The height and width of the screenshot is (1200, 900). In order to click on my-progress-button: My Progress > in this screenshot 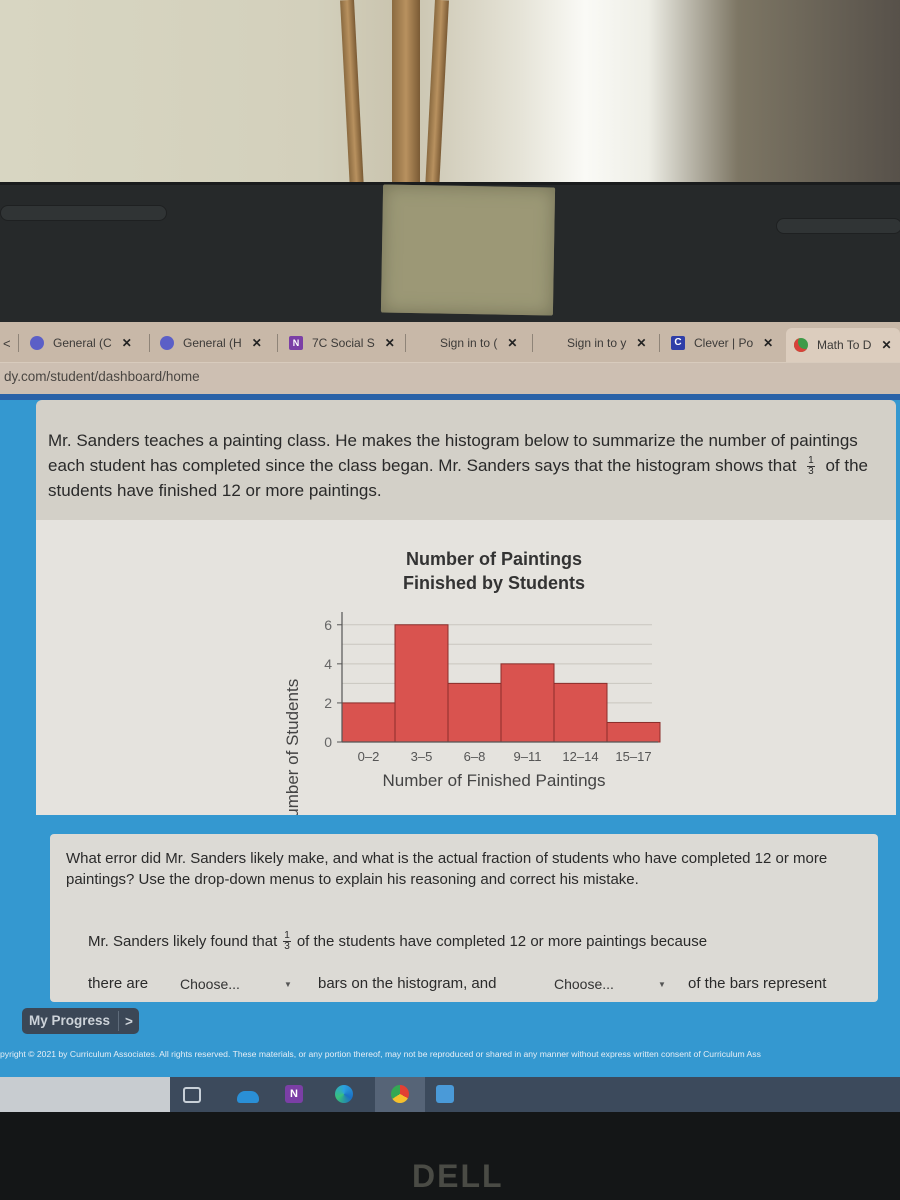, I will do `click(80, 1021)`.